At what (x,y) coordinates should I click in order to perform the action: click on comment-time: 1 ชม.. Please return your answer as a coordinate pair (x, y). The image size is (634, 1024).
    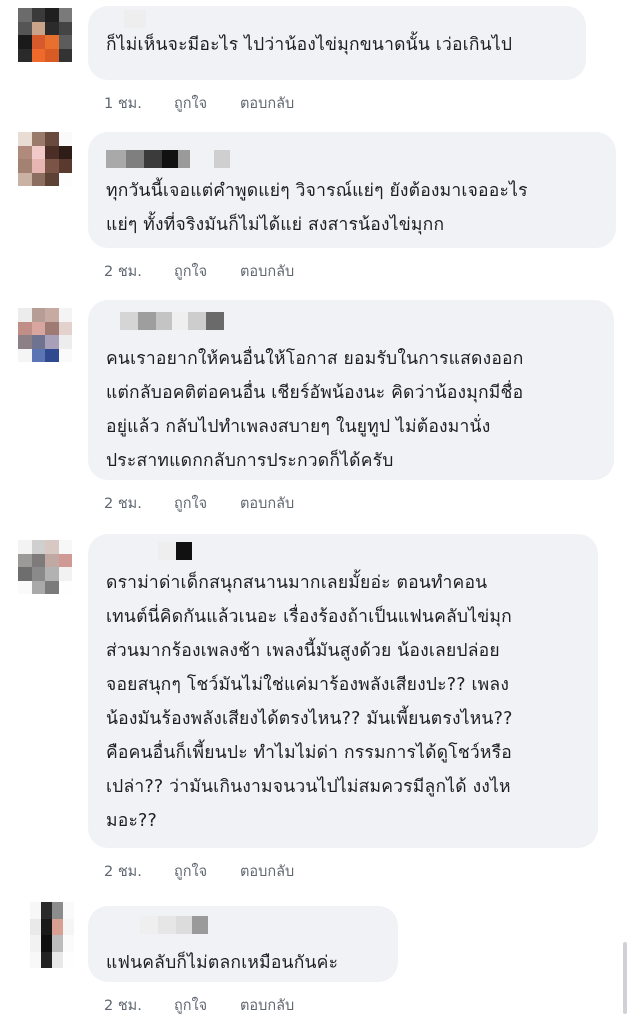
    Looking at the image, I should click on (139, 102).